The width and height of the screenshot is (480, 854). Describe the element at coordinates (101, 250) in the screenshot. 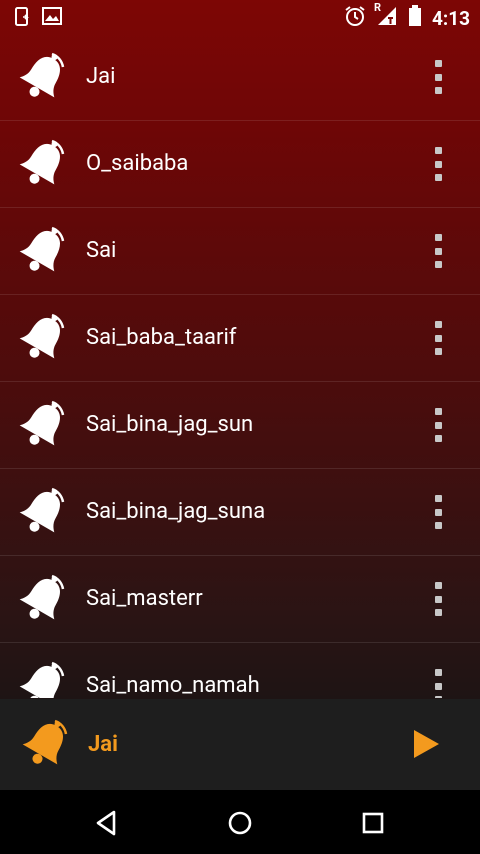

I see `song-title: Sai` at that location.